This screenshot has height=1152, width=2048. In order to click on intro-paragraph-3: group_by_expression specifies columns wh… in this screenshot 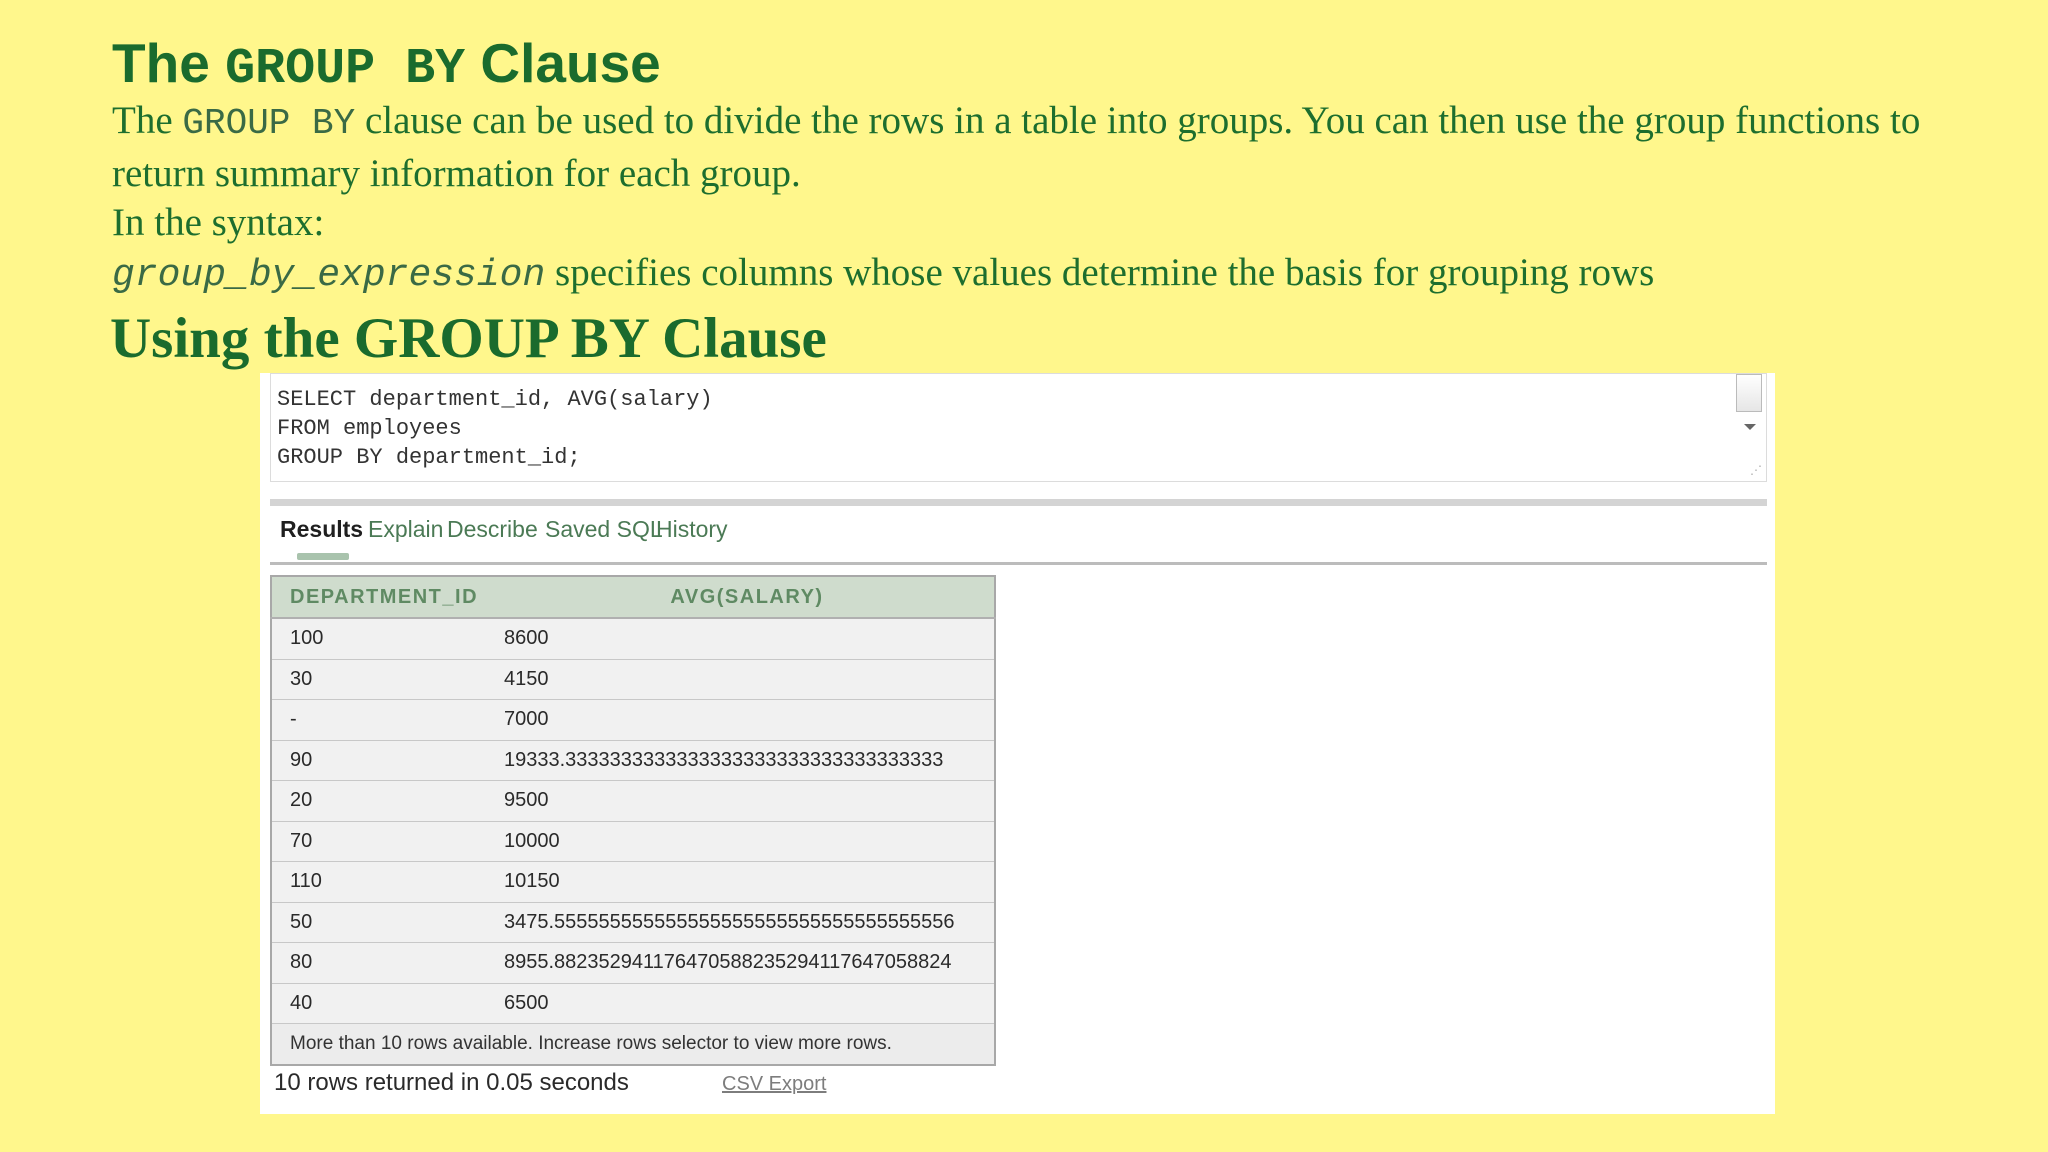, I will do `click(883, 273)`.